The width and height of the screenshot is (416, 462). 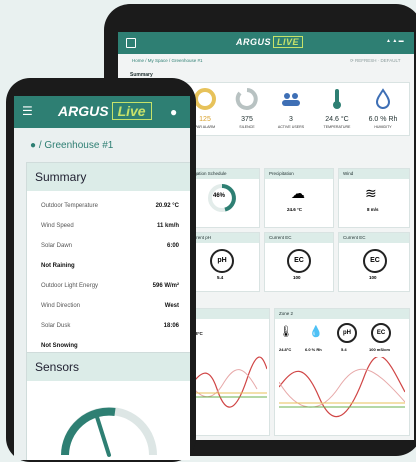 What do you see at coordinates (33, 145) in the screenshot?
I see `location-pin-icon: ●` at bounding box center [33, 145].